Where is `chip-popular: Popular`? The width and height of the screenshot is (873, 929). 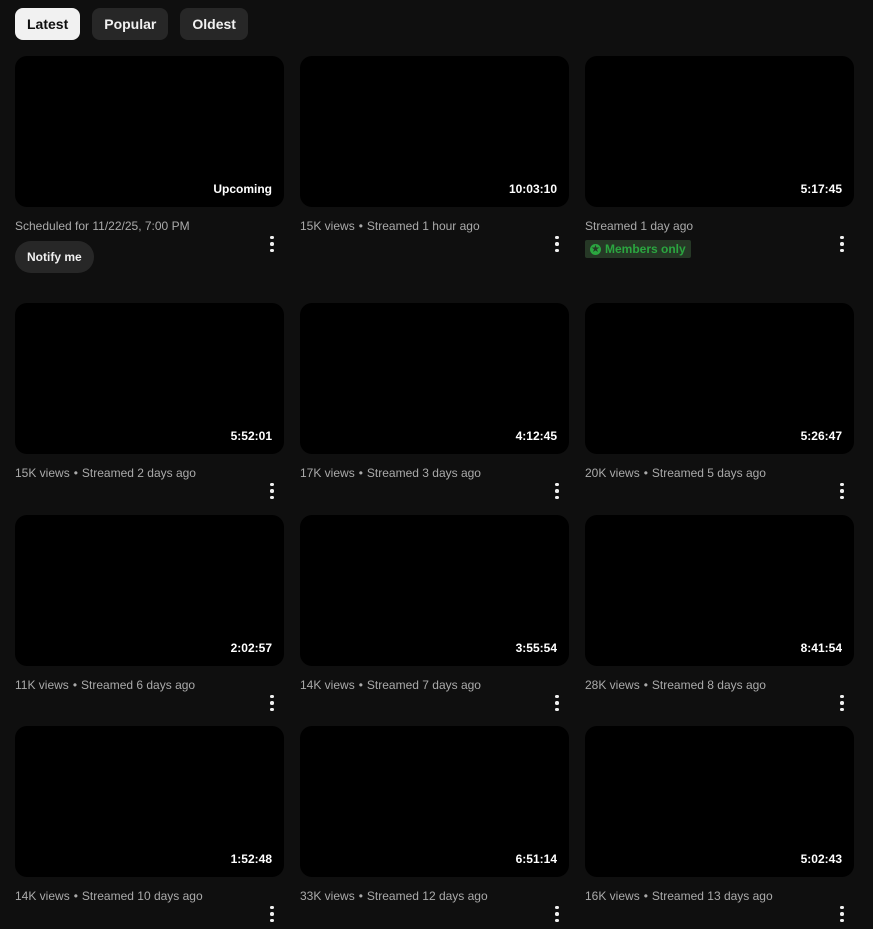 chip-popular: Popular is located at coordinates (130, 24).